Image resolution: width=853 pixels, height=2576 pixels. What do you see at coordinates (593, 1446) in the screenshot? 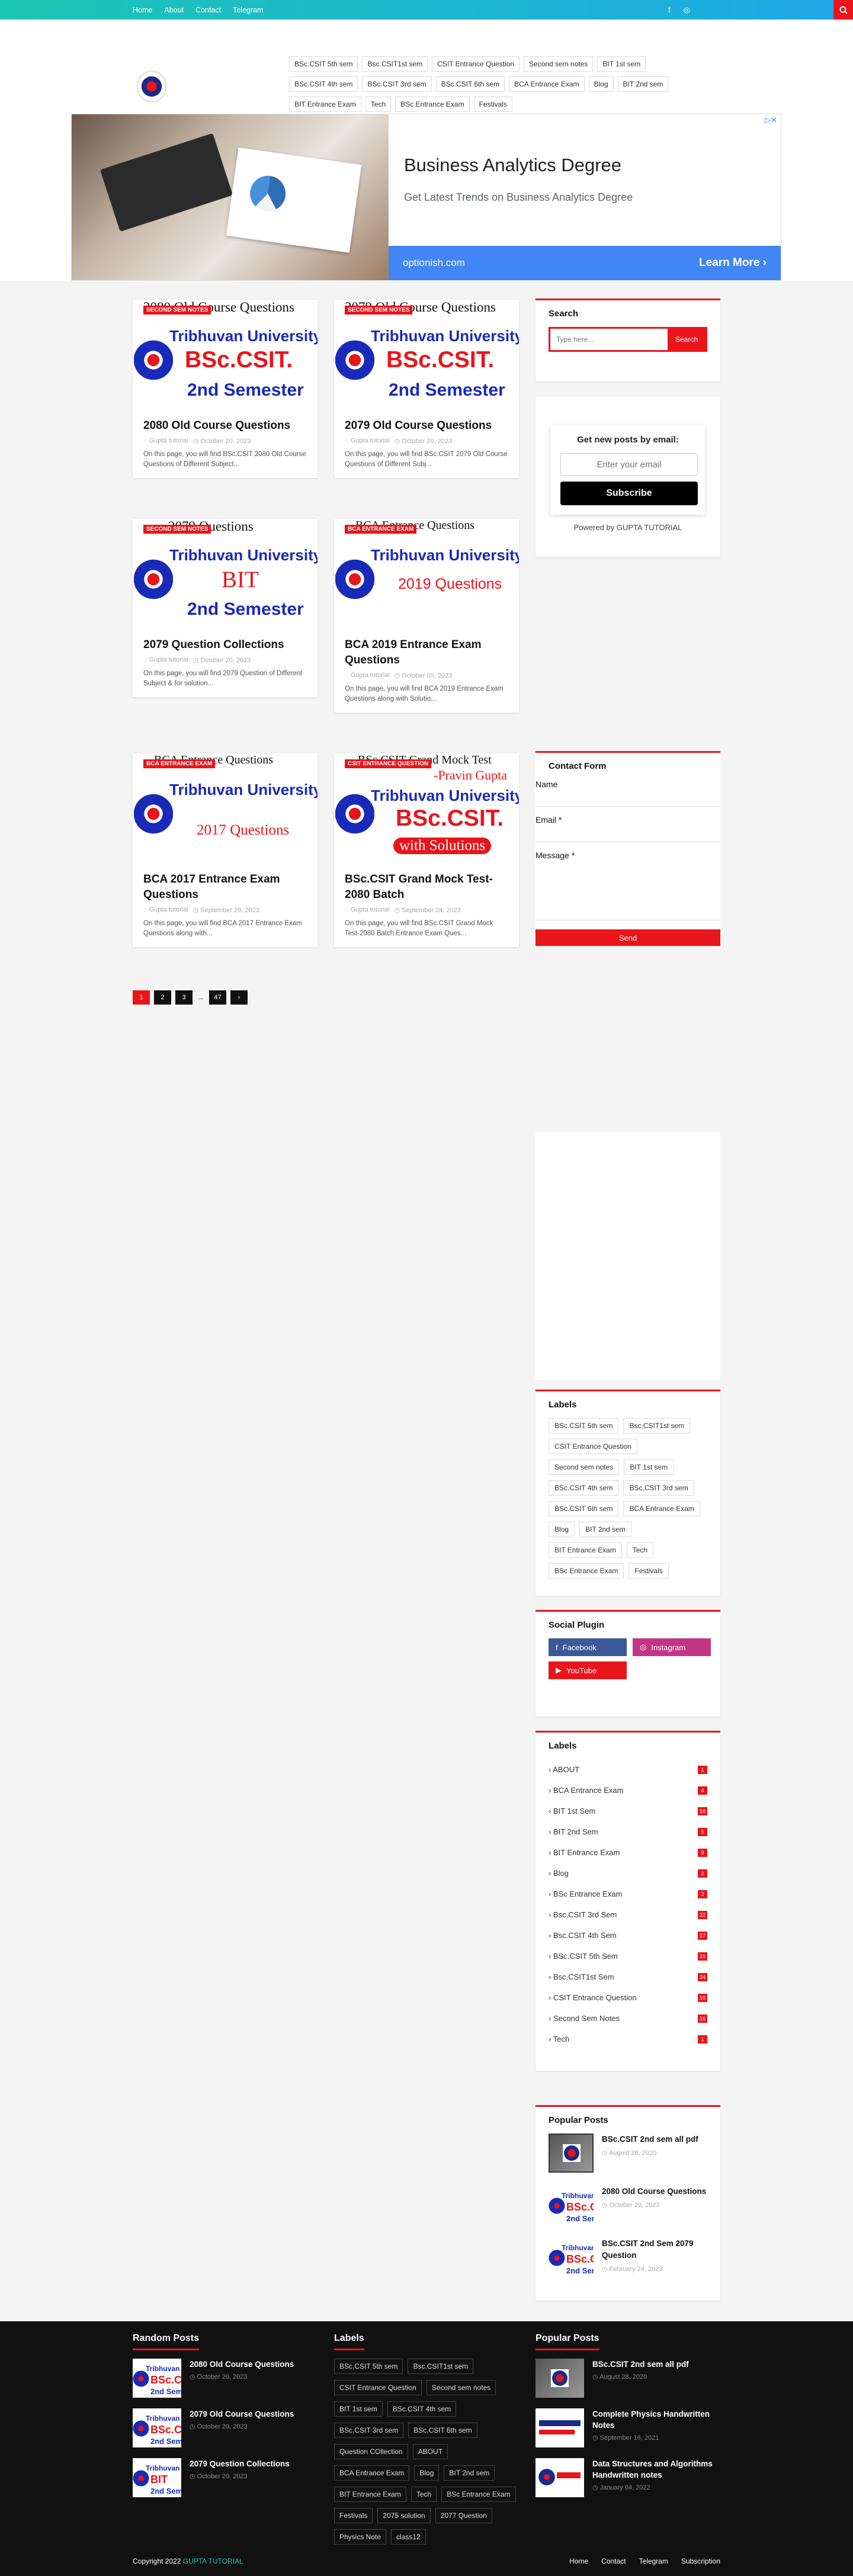
I see `label-chip: CSIT Entrance Question` at bounding box center [593, 1446].